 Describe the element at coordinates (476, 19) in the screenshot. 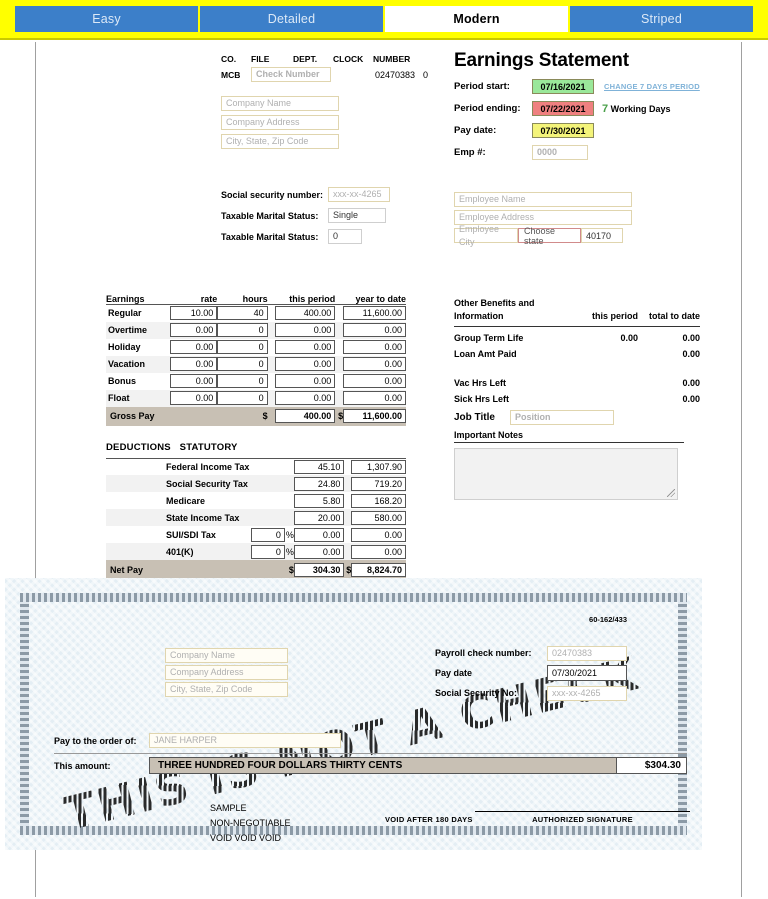

I see `tab-modern: Modern` at that location.